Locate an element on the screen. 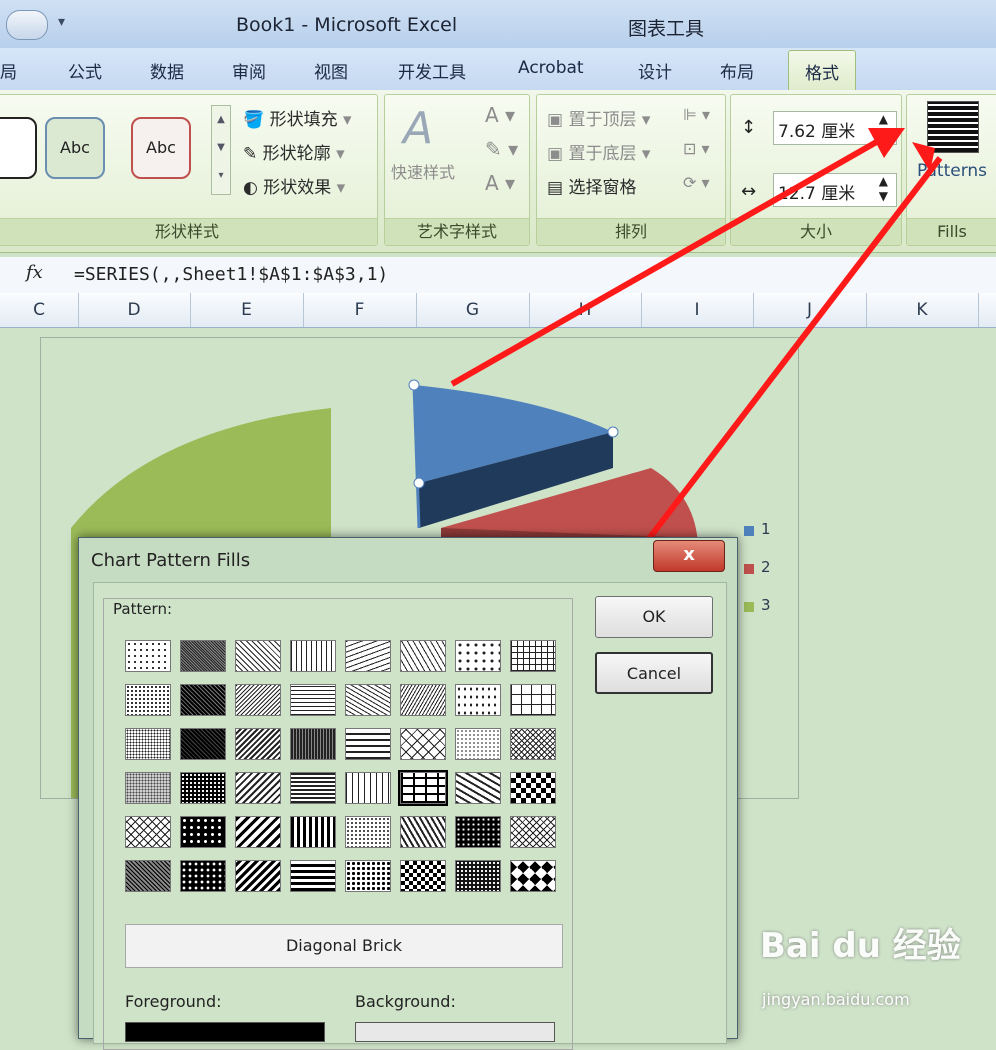 The width and height of the screenshot is (996, 1050). shape-fill-menu: 🪣 形状填充 ▾ is located at coordinates (297, 117).